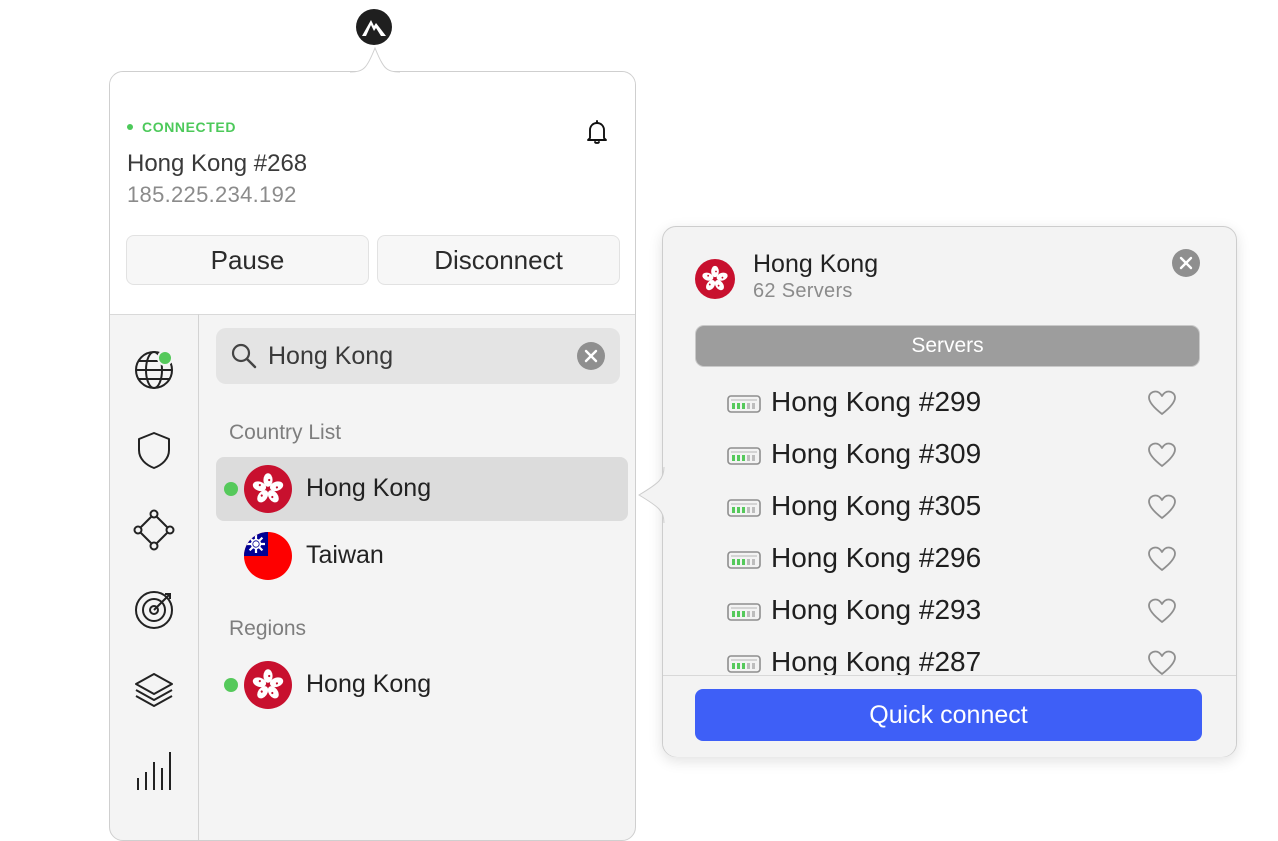 This screenshot has width=1278, height=841. Describe the element at coordinates (816, 264) in the screenshot. I see `servers-country-title: Hong Kong` at that location.